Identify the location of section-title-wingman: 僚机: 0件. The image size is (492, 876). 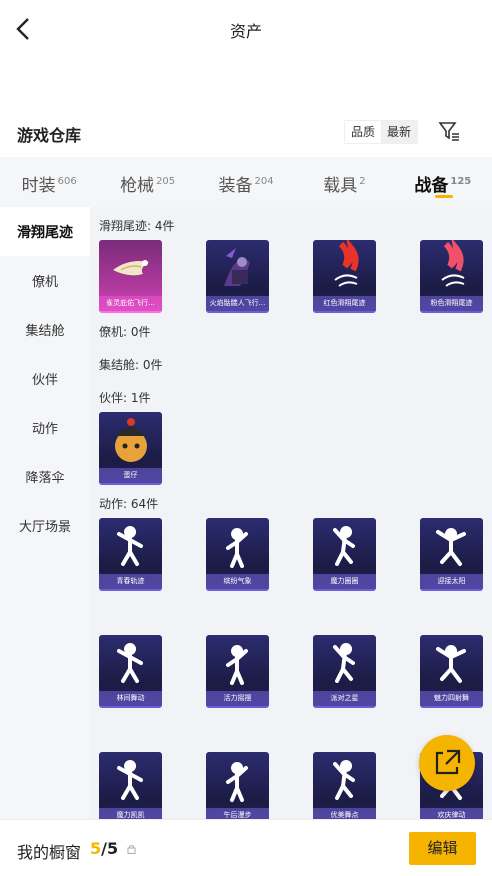
(125, 332).